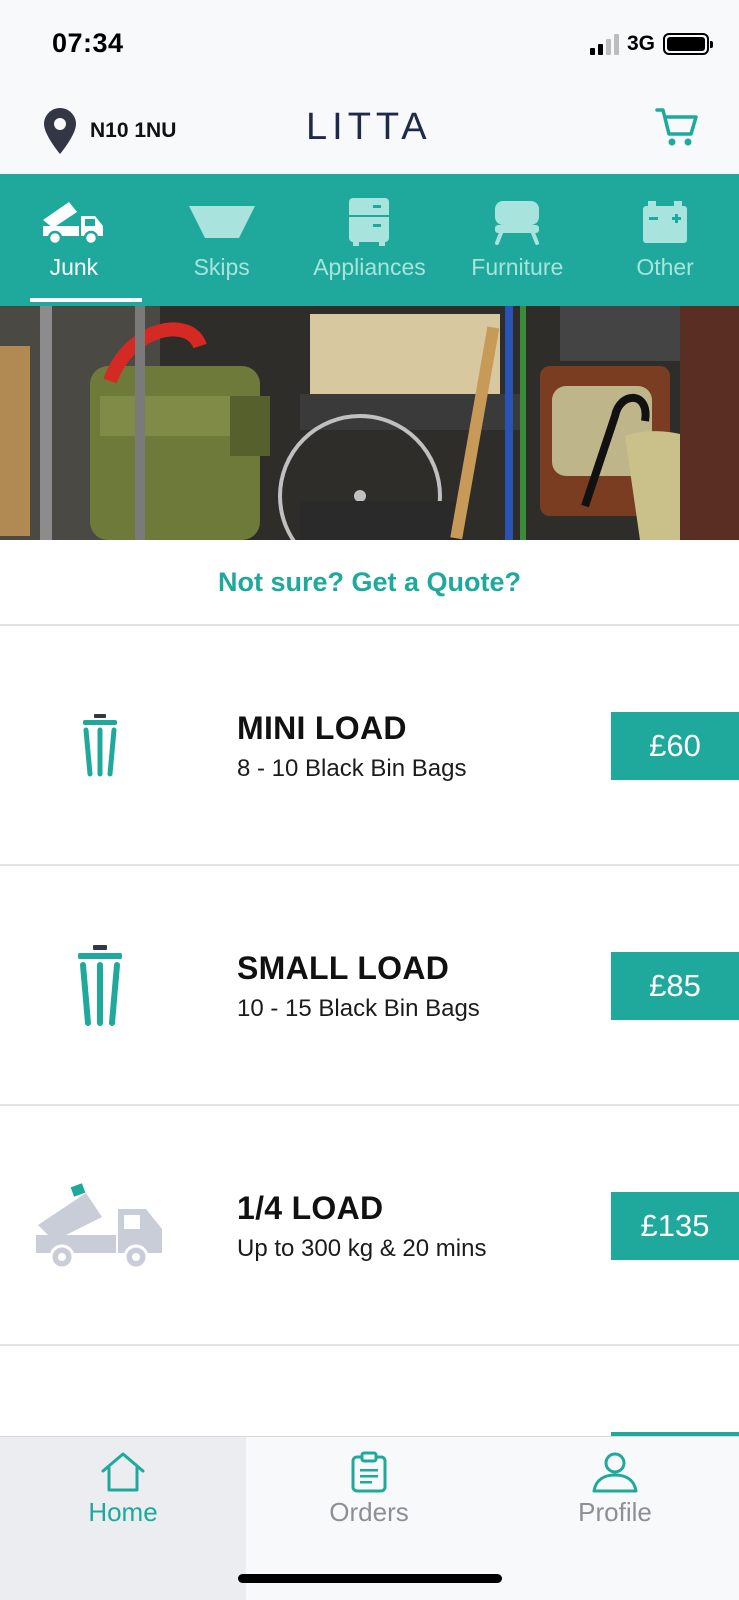 The width and height of the screenshot is (739, 1600). I want to click on nav-label: Orders, so click(369, 1512).